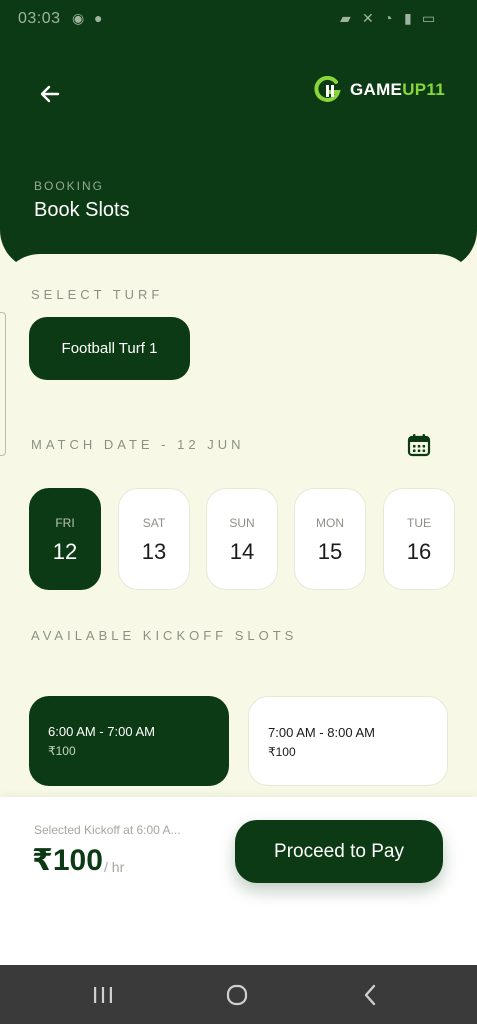 Image resolution: width=477 pixels, height=1024 pixels. I want to click on cast-icon: ▰, so click(345, 18).